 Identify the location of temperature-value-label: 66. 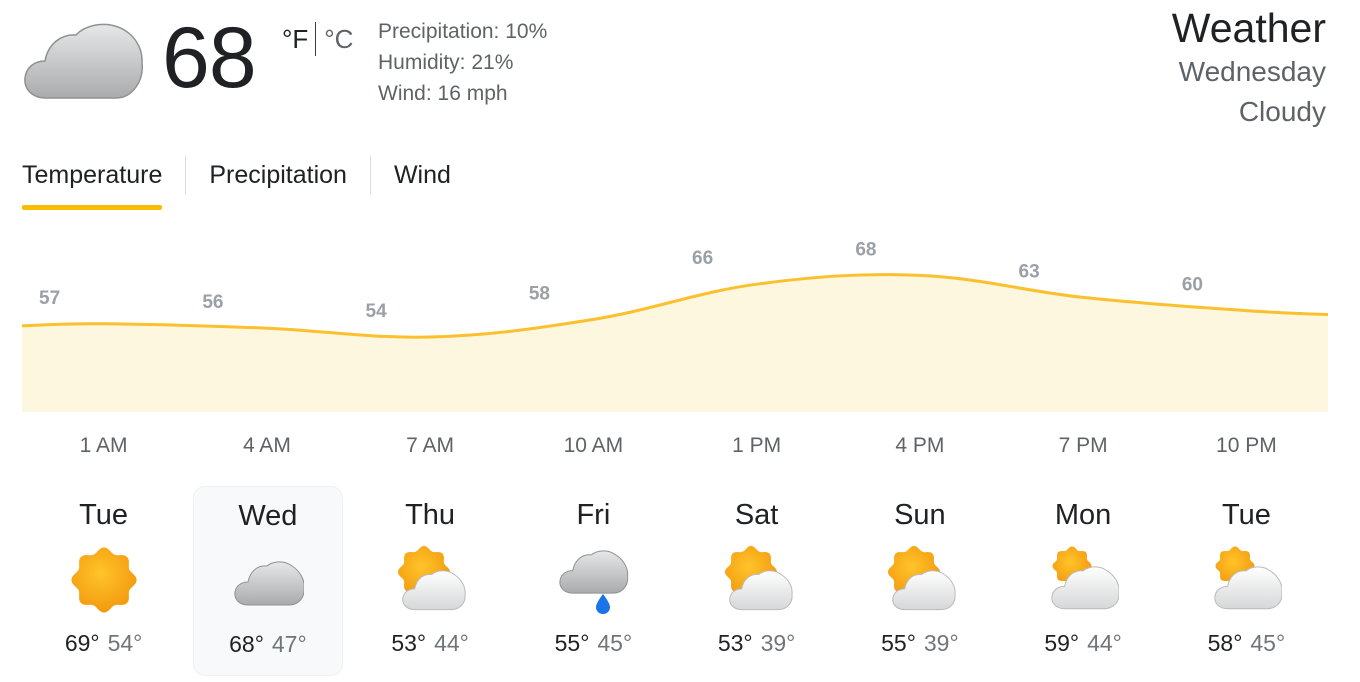
(702, 258).